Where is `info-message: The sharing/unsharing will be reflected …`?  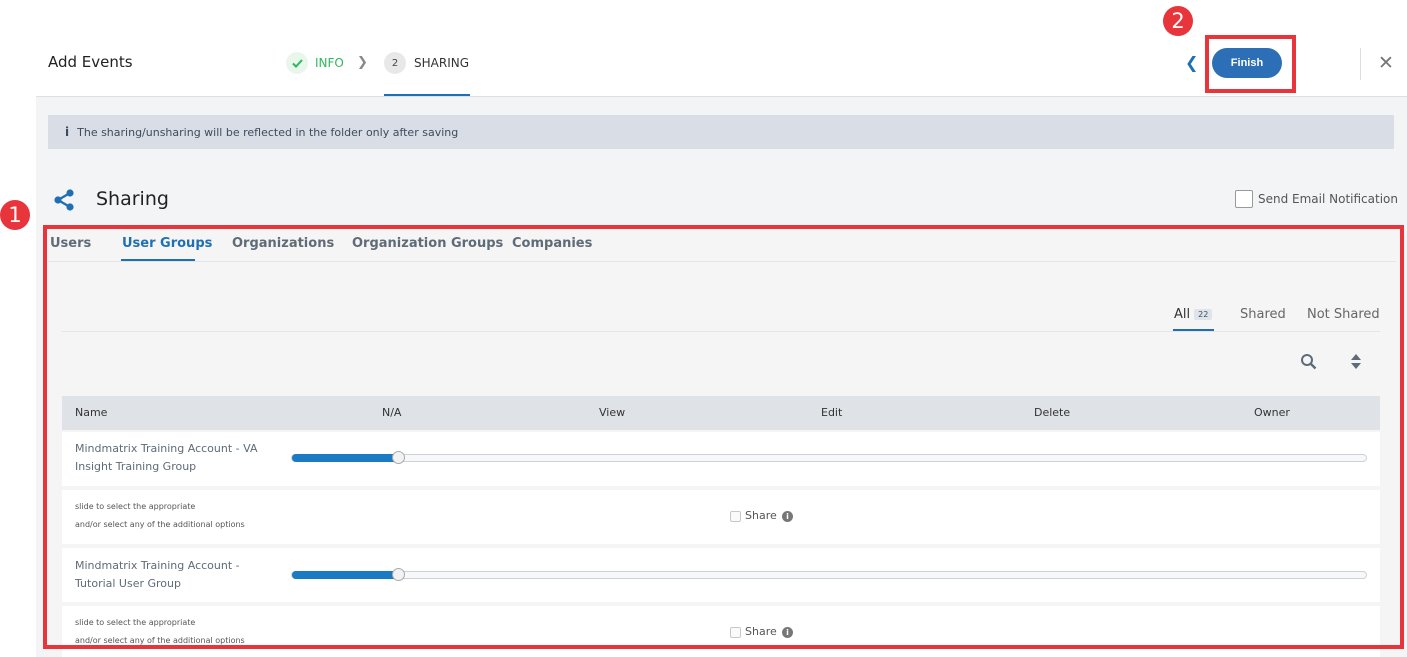 info-message: The sharing/unsharing will be reflected … is located at coordinates (268, 132).